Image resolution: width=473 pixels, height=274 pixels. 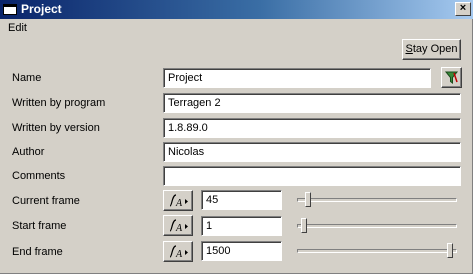 I want to click on window-icon, so click(x=10, y=9).